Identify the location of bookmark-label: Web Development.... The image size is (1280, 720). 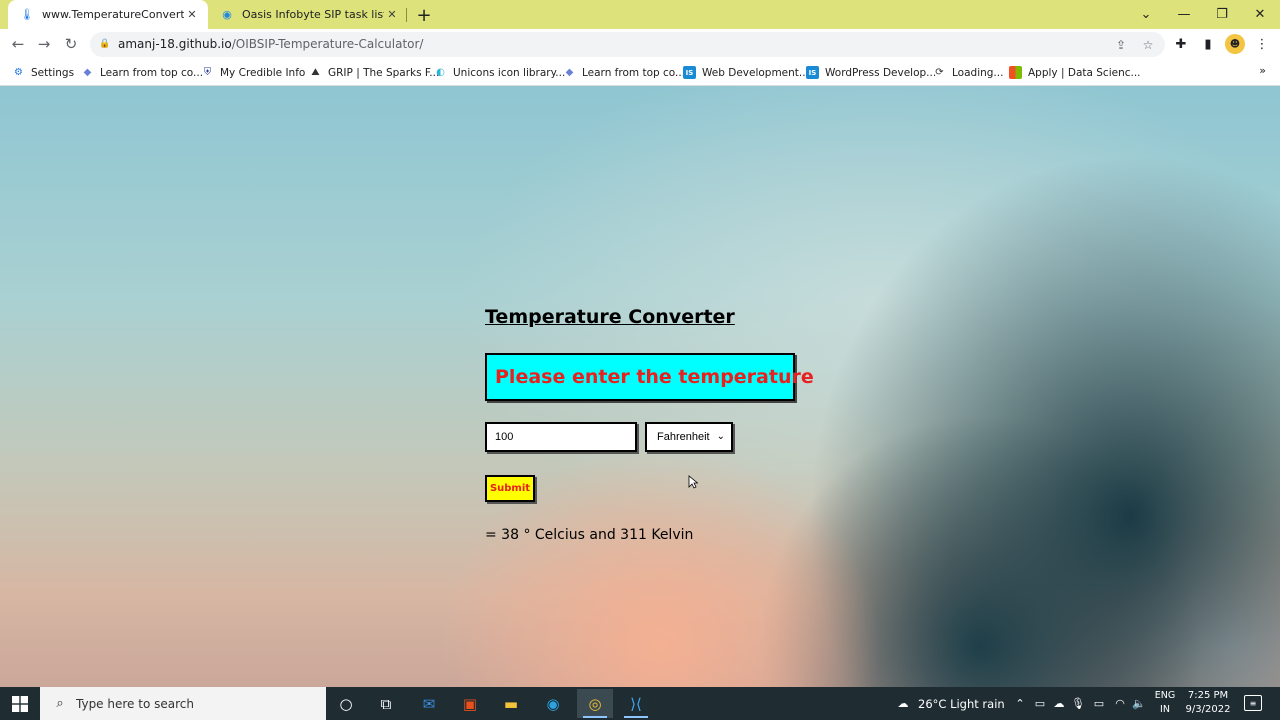
(755, 72).